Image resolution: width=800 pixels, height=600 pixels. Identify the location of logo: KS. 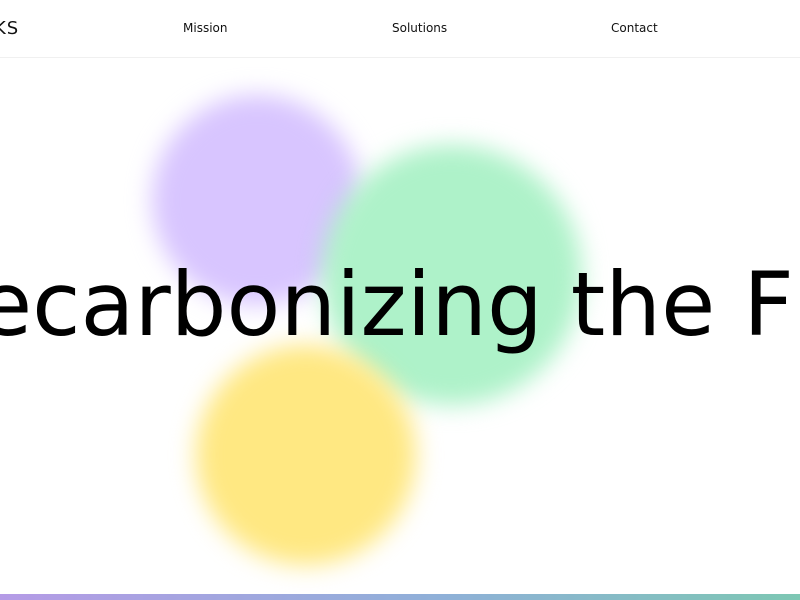
(9, 29).